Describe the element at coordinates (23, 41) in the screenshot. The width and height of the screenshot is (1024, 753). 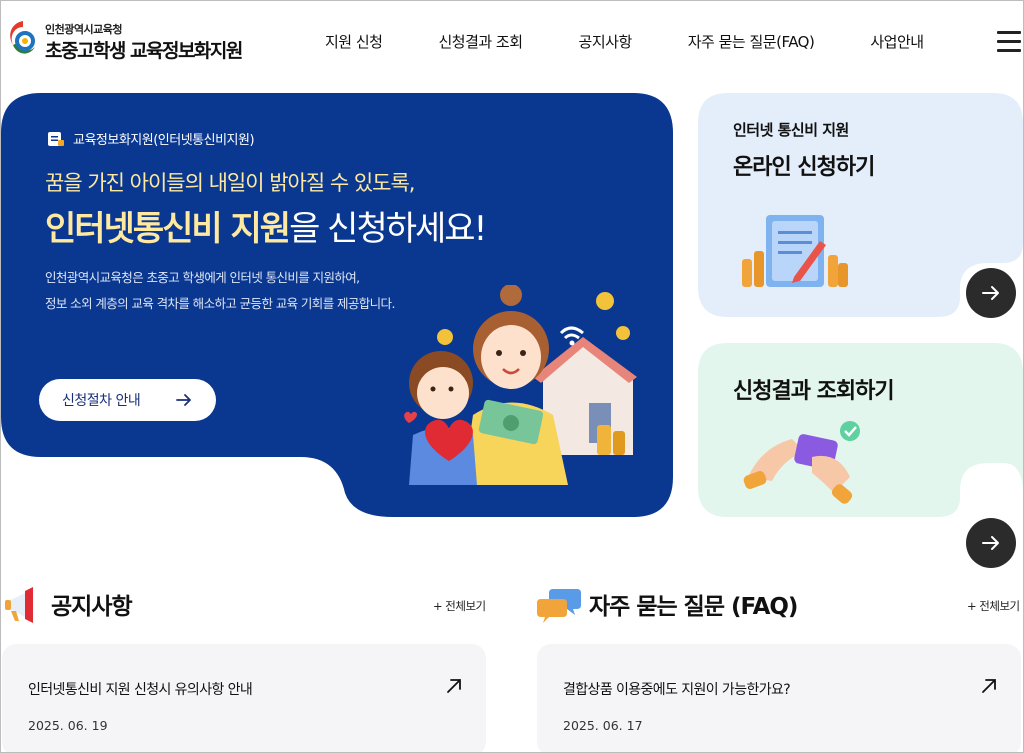
I see `education-office-logo` at that location.